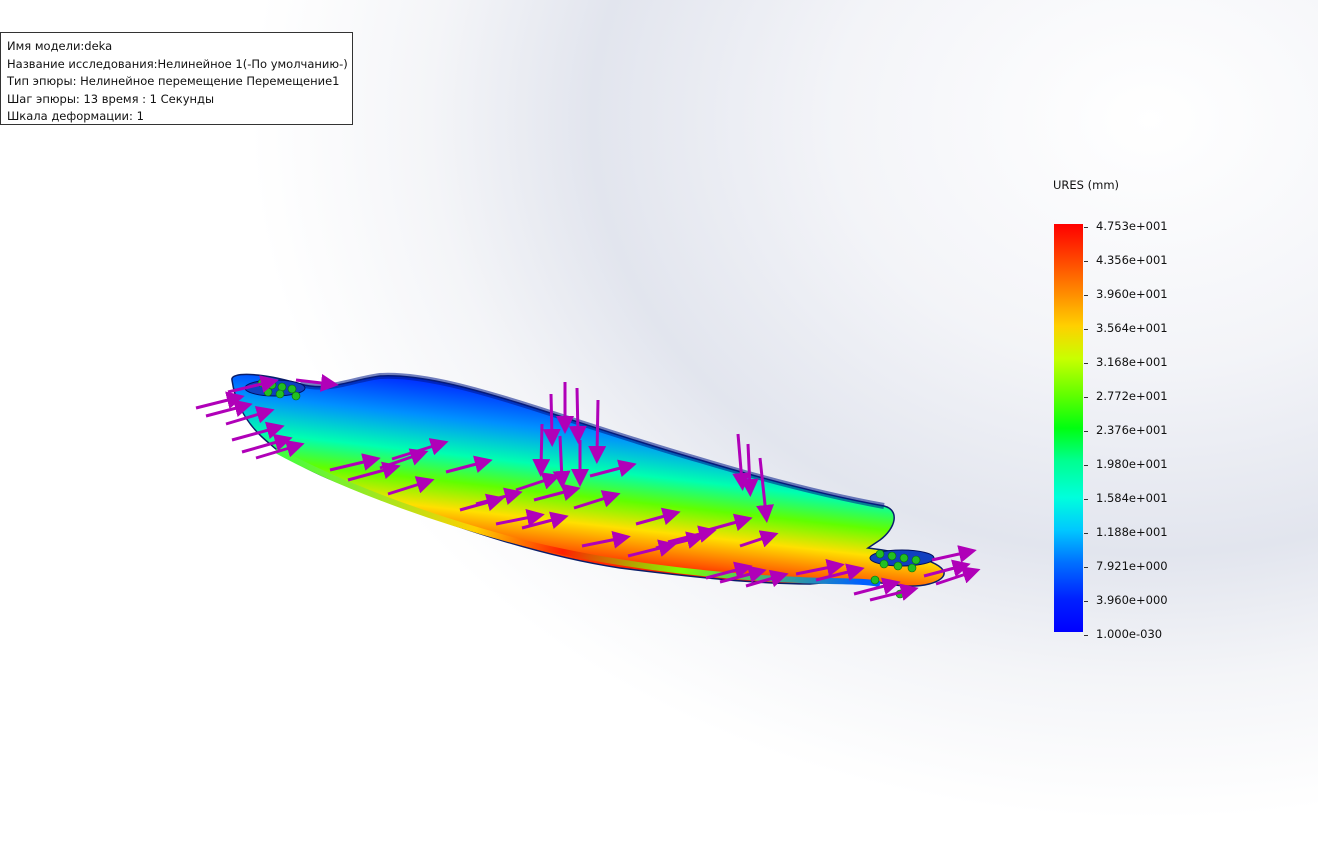 The image size is (1318, 868). What do you see at coordinates (1132, 600) in the screenshot?
I see `legend-value-label: 3.960e+000` at bounding box center [1132, 600].